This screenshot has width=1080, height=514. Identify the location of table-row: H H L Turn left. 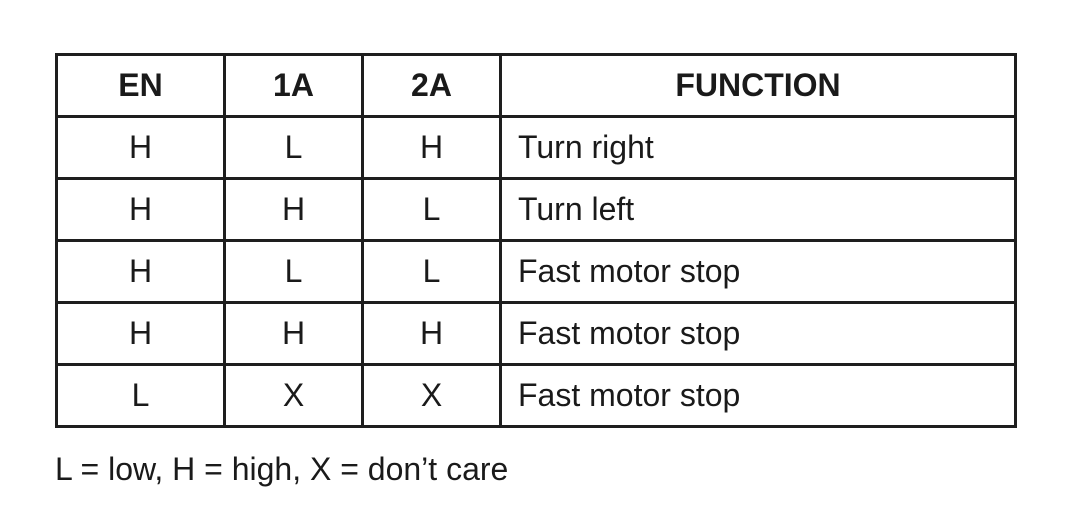
(536, 209).